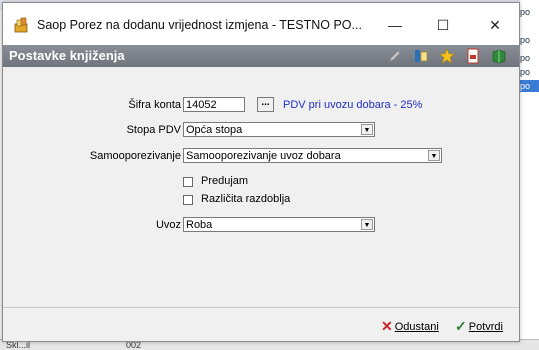 Image resolution: width=539 pixels, height=350 pixels. What do you see at coordinates (261, 56) in the screenshot?
I see `section-header-bar: Postavke knjiženja` at bounding box center [261, 56].